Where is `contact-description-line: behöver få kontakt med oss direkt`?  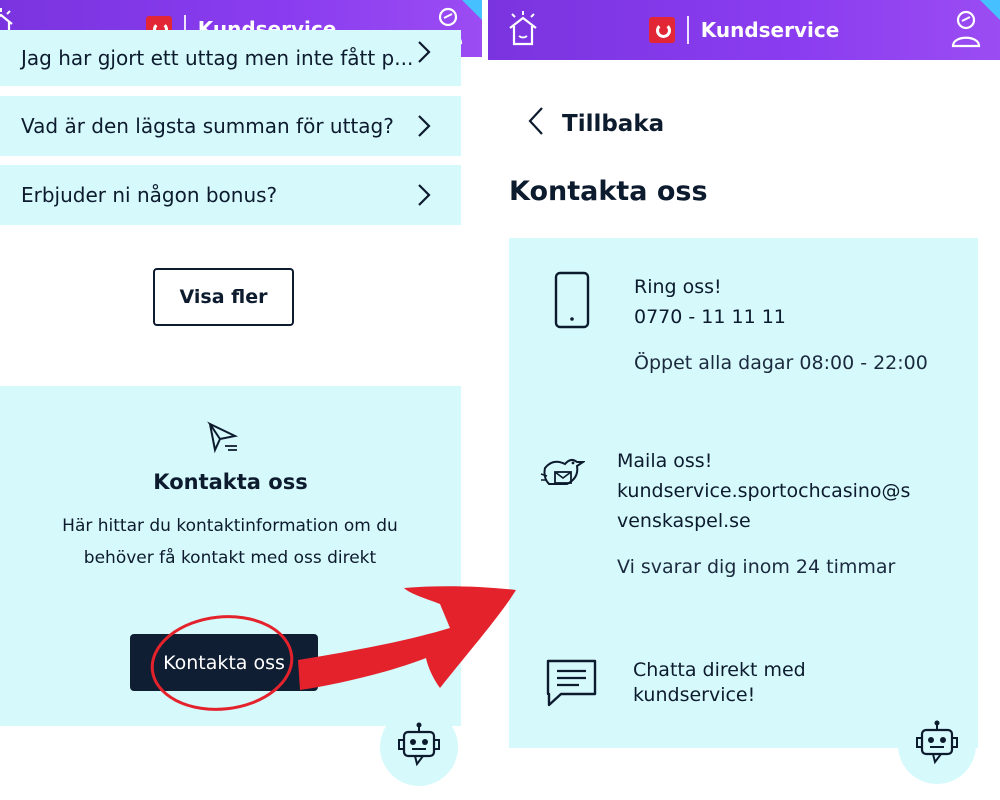
contact-description-line: behöver få kontakt med oss direkt is located at coordinates (230, 558).